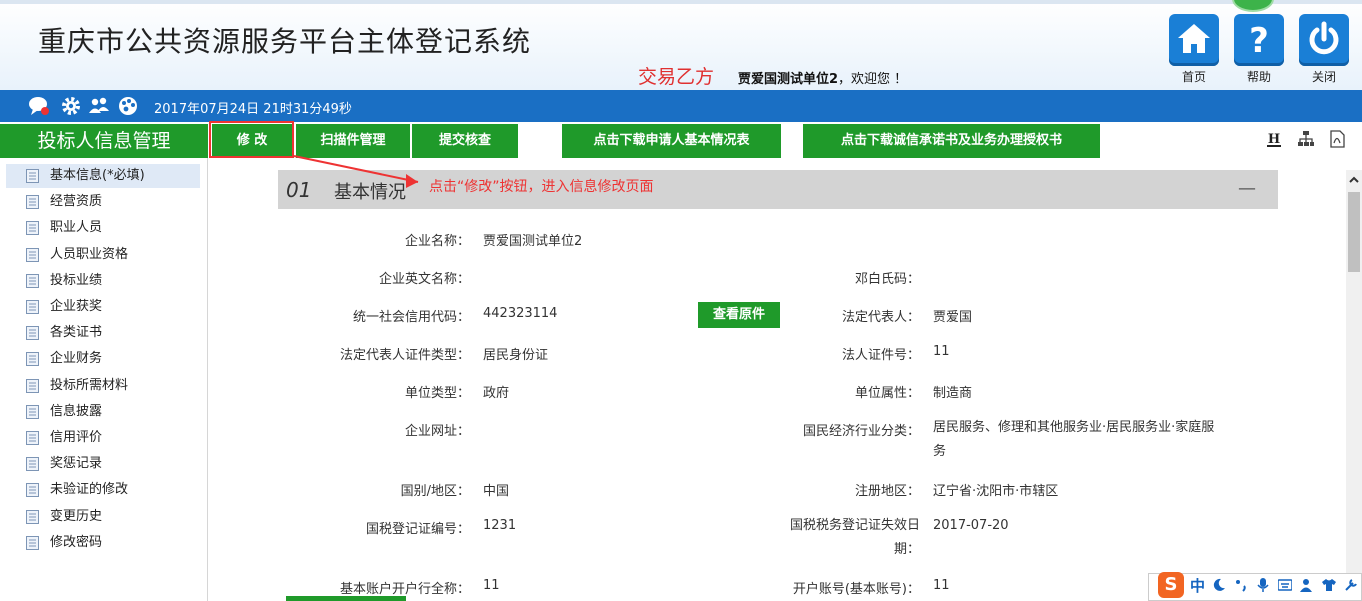 The height and width of the screenshot is (601, 1362). I want to click on sidebar-item: 信息披露, so click(103, 412).